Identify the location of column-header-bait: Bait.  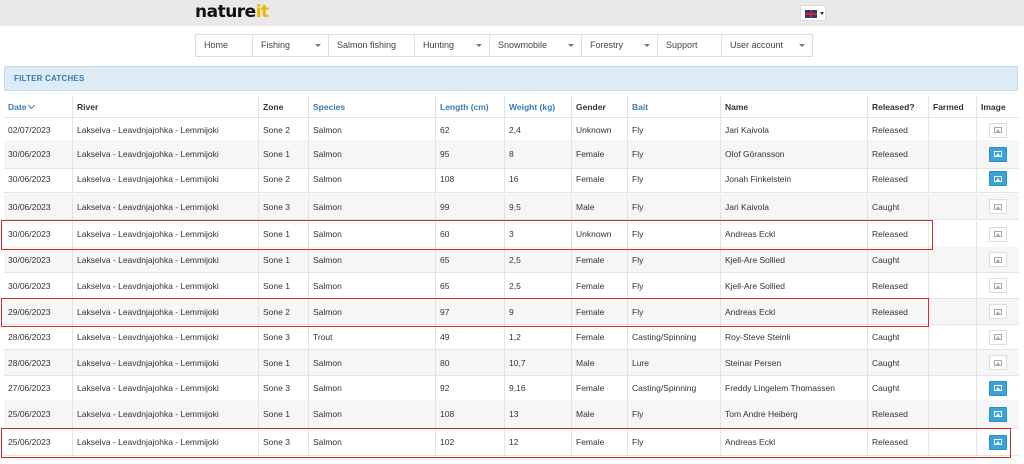
(673, 106).